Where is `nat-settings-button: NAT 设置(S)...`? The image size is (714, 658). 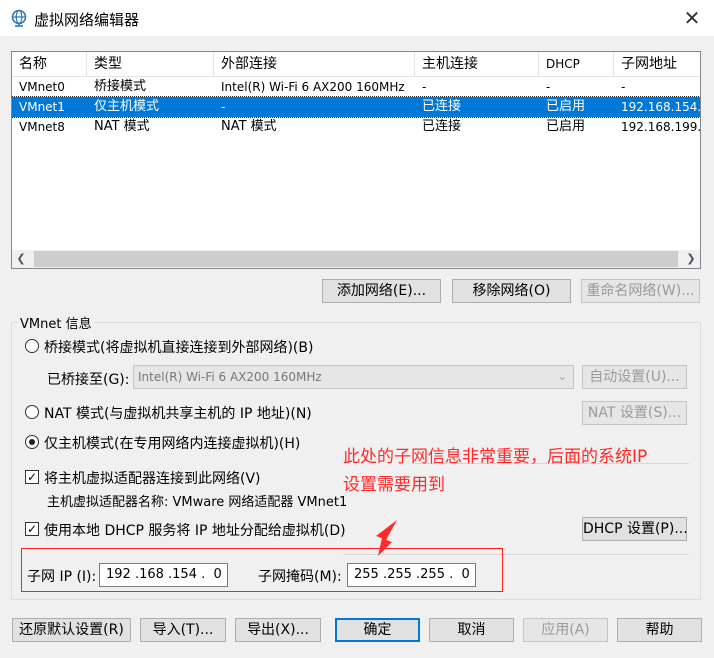
nat-settings-button: NAT 设置(S)... is located at coordinates (634, 413).